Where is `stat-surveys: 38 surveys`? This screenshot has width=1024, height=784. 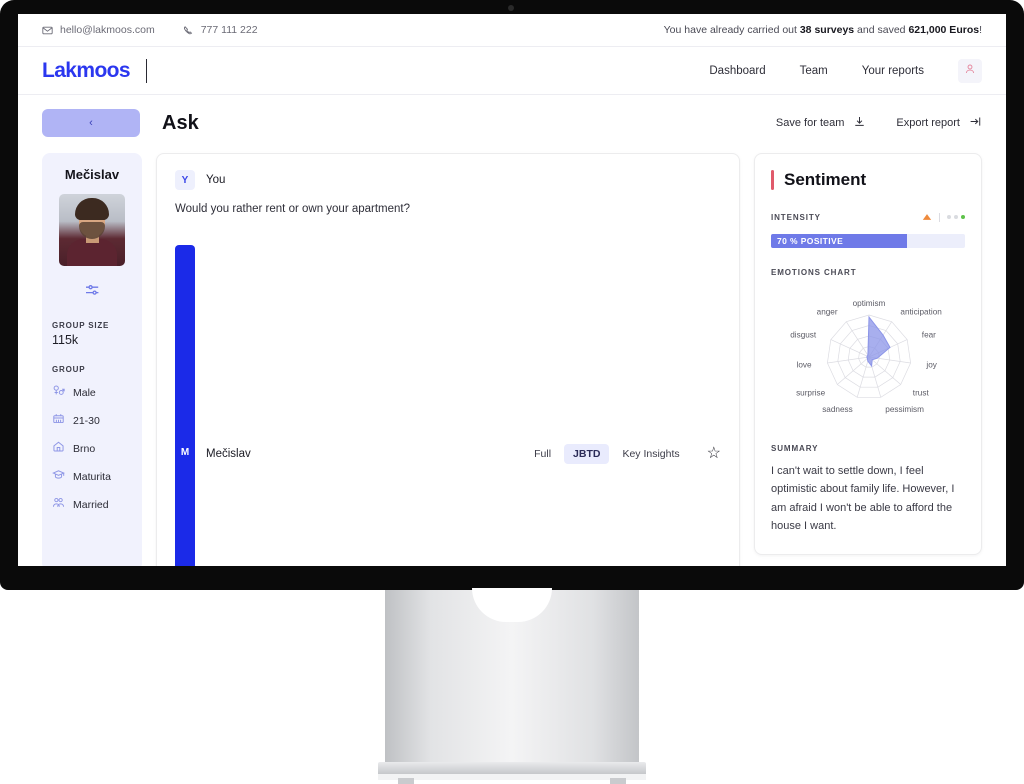
stat-surveys: 38 surveys is located at coordinates (827, 30).